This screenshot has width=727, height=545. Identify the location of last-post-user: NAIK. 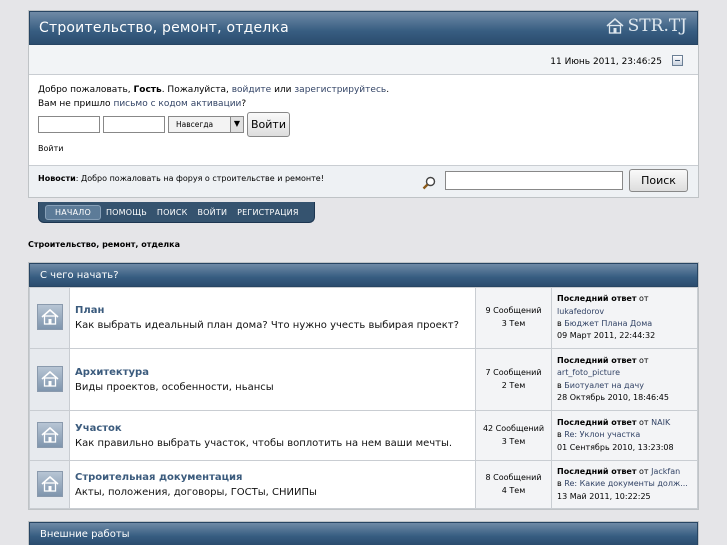
(660, 422).